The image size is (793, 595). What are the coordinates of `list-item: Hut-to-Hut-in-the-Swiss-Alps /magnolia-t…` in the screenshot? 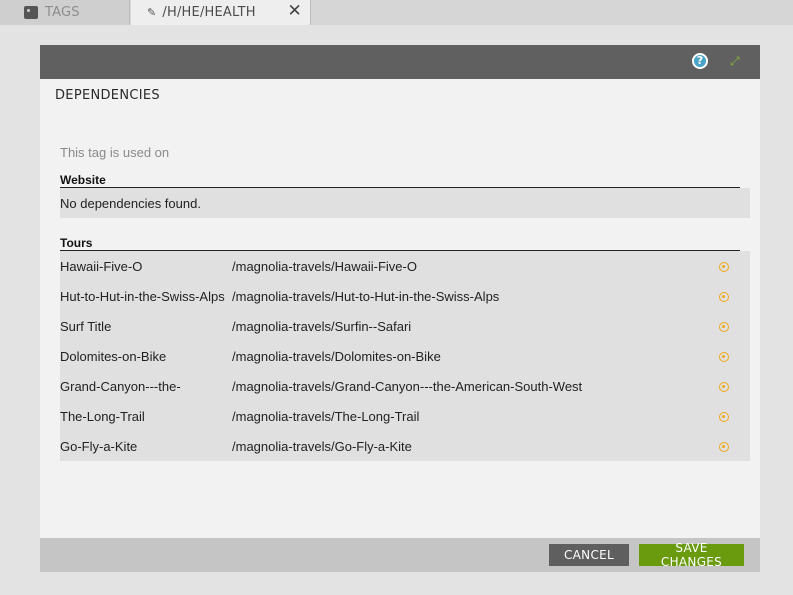 It's located at (405, 296).